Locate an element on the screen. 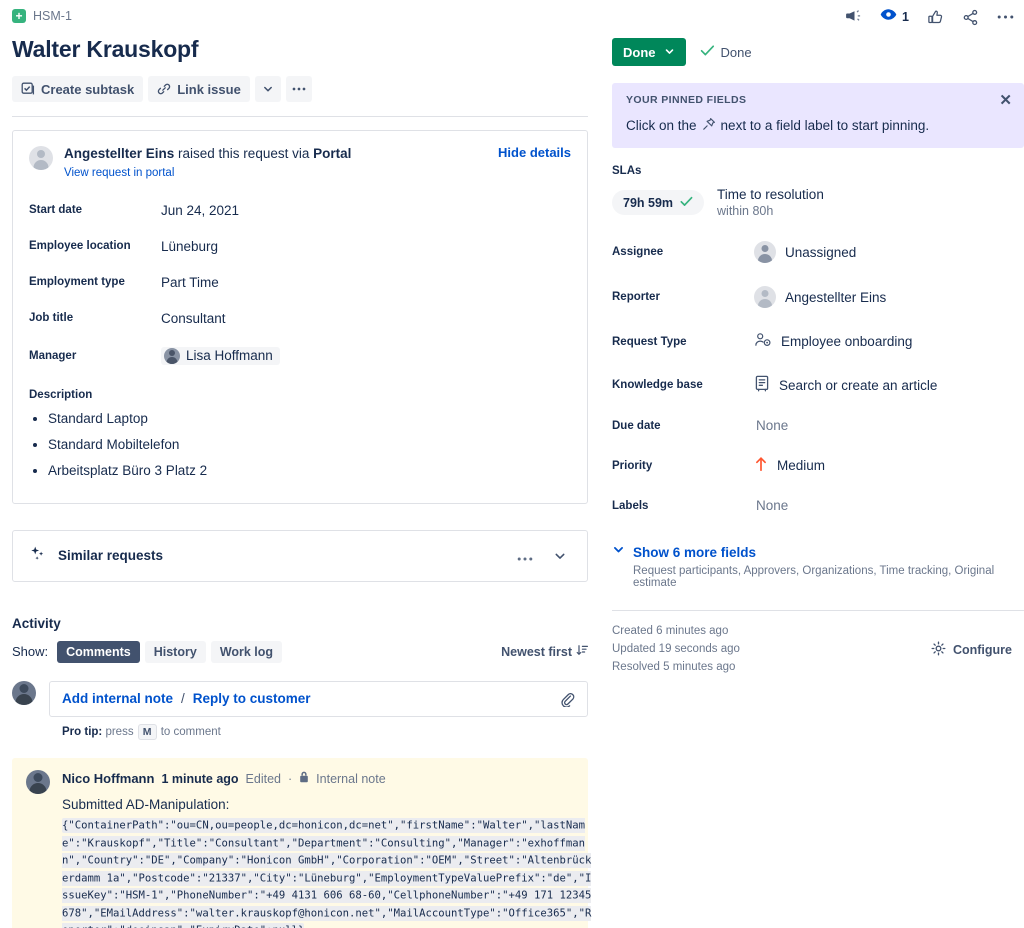  similar-requests-panel: Similar requests is located at coordinates (300, 555).